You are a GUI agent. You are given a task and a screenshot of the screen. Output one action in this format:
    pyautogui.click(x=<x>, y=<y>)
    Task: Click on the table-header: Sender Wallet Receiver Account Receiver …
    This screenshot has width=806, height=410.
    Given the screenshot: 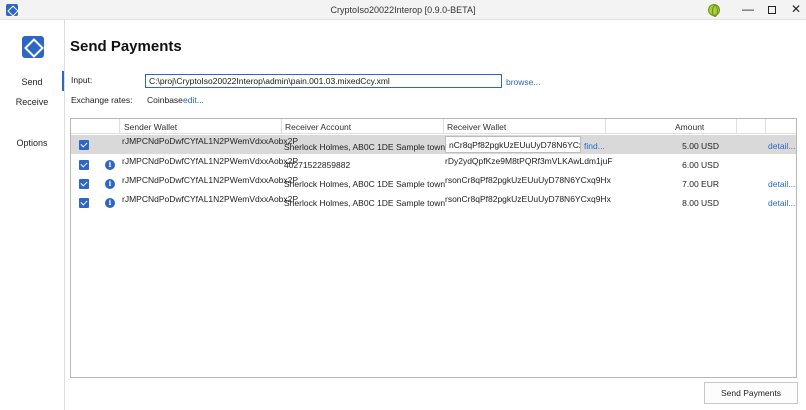 What is the action you would take?
    pyautogui.click(x=433, y=126)
    